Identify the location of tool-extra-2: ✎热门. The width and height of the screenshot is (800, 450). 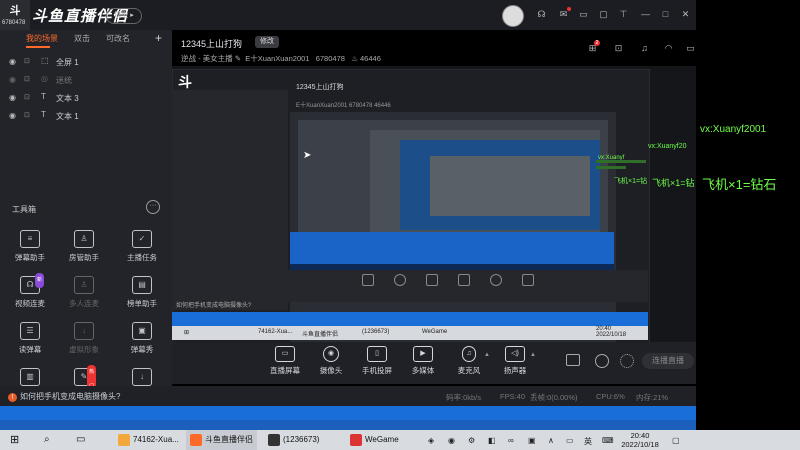
(84, 380).